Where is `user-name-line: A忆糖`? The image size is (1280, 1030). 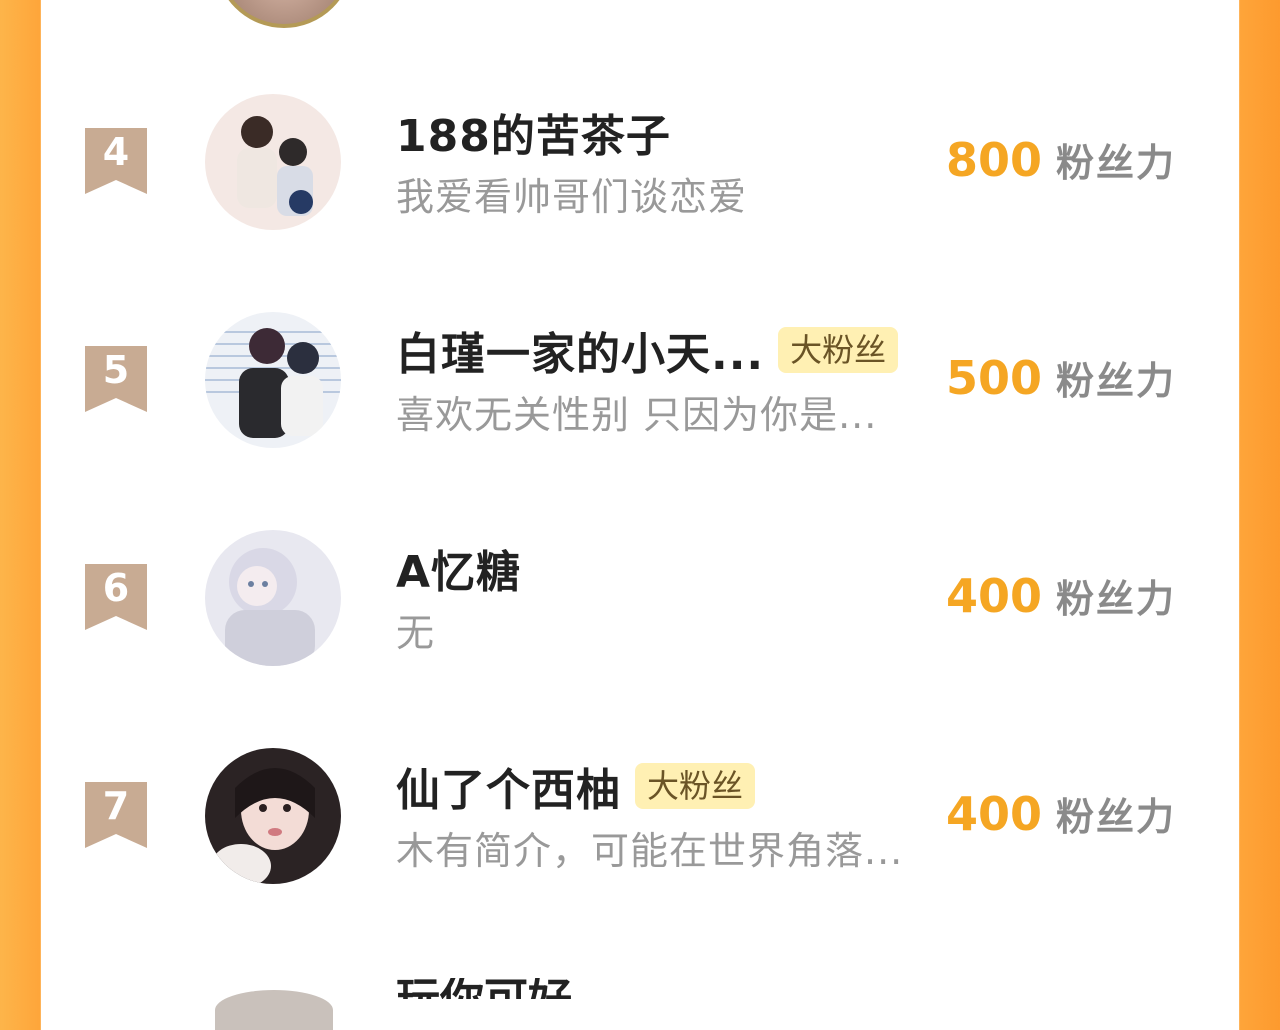
user-name-line: A忆糖 is located at coordinates (458, 569).